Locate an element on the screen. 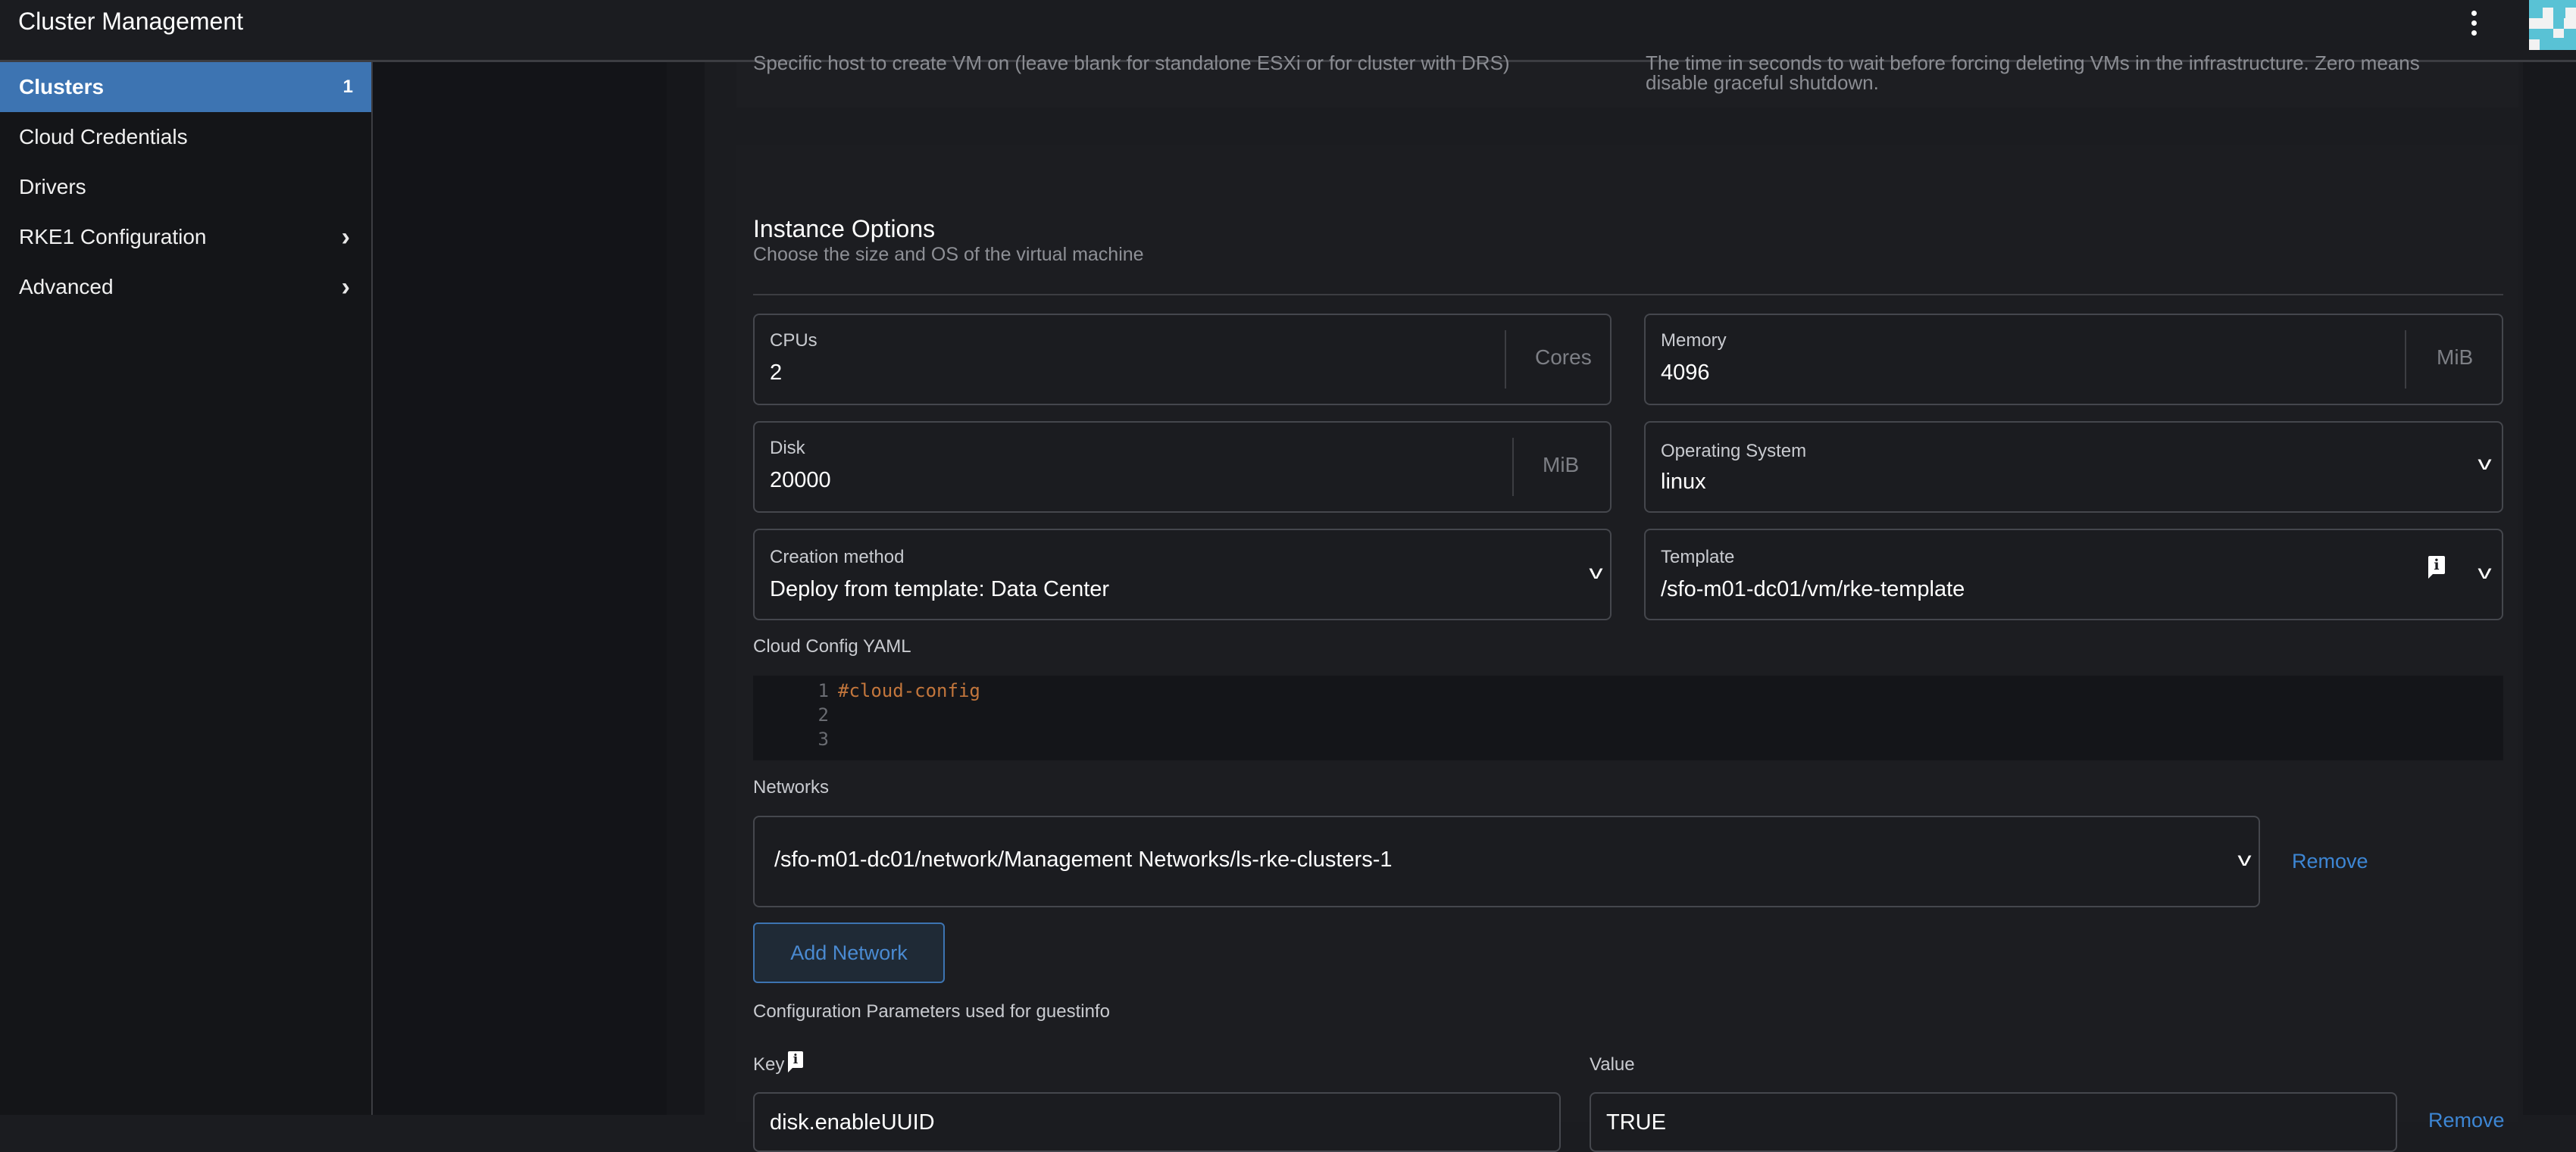 The height and width of the screenshot is (1152, 2576). template-label: Template is located at coordinates (1698, 557).